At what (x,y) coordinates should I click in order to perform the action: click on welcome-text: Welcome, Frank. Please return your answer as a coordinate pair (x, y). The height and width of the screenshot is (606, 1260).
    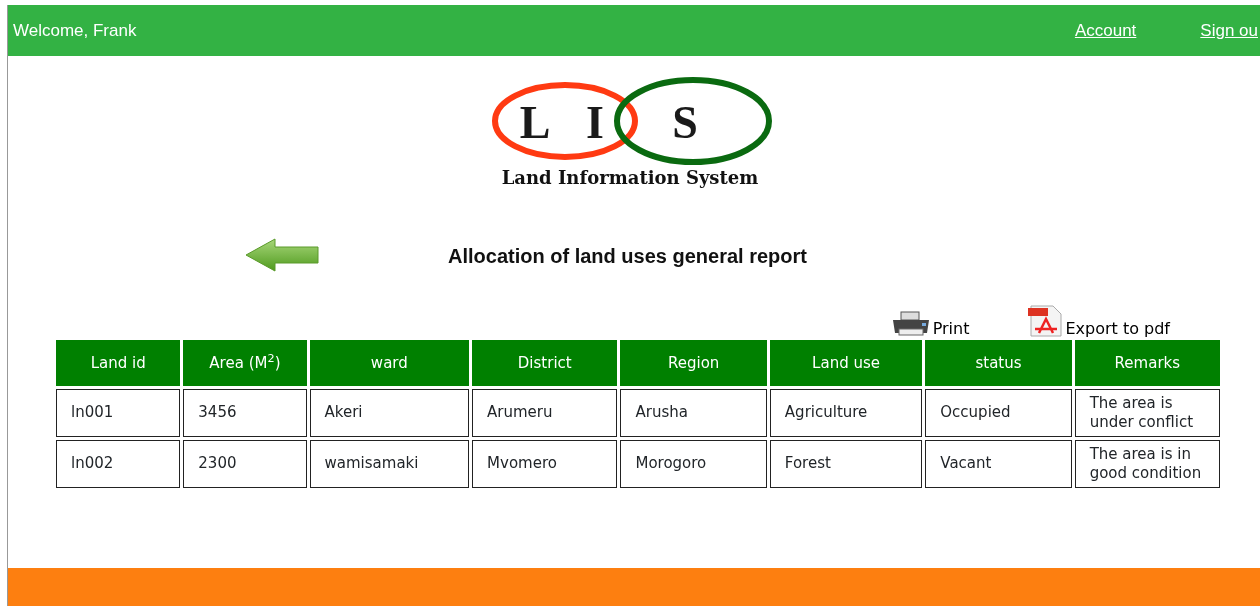
    Looking at the image, I should click on (75, 30).